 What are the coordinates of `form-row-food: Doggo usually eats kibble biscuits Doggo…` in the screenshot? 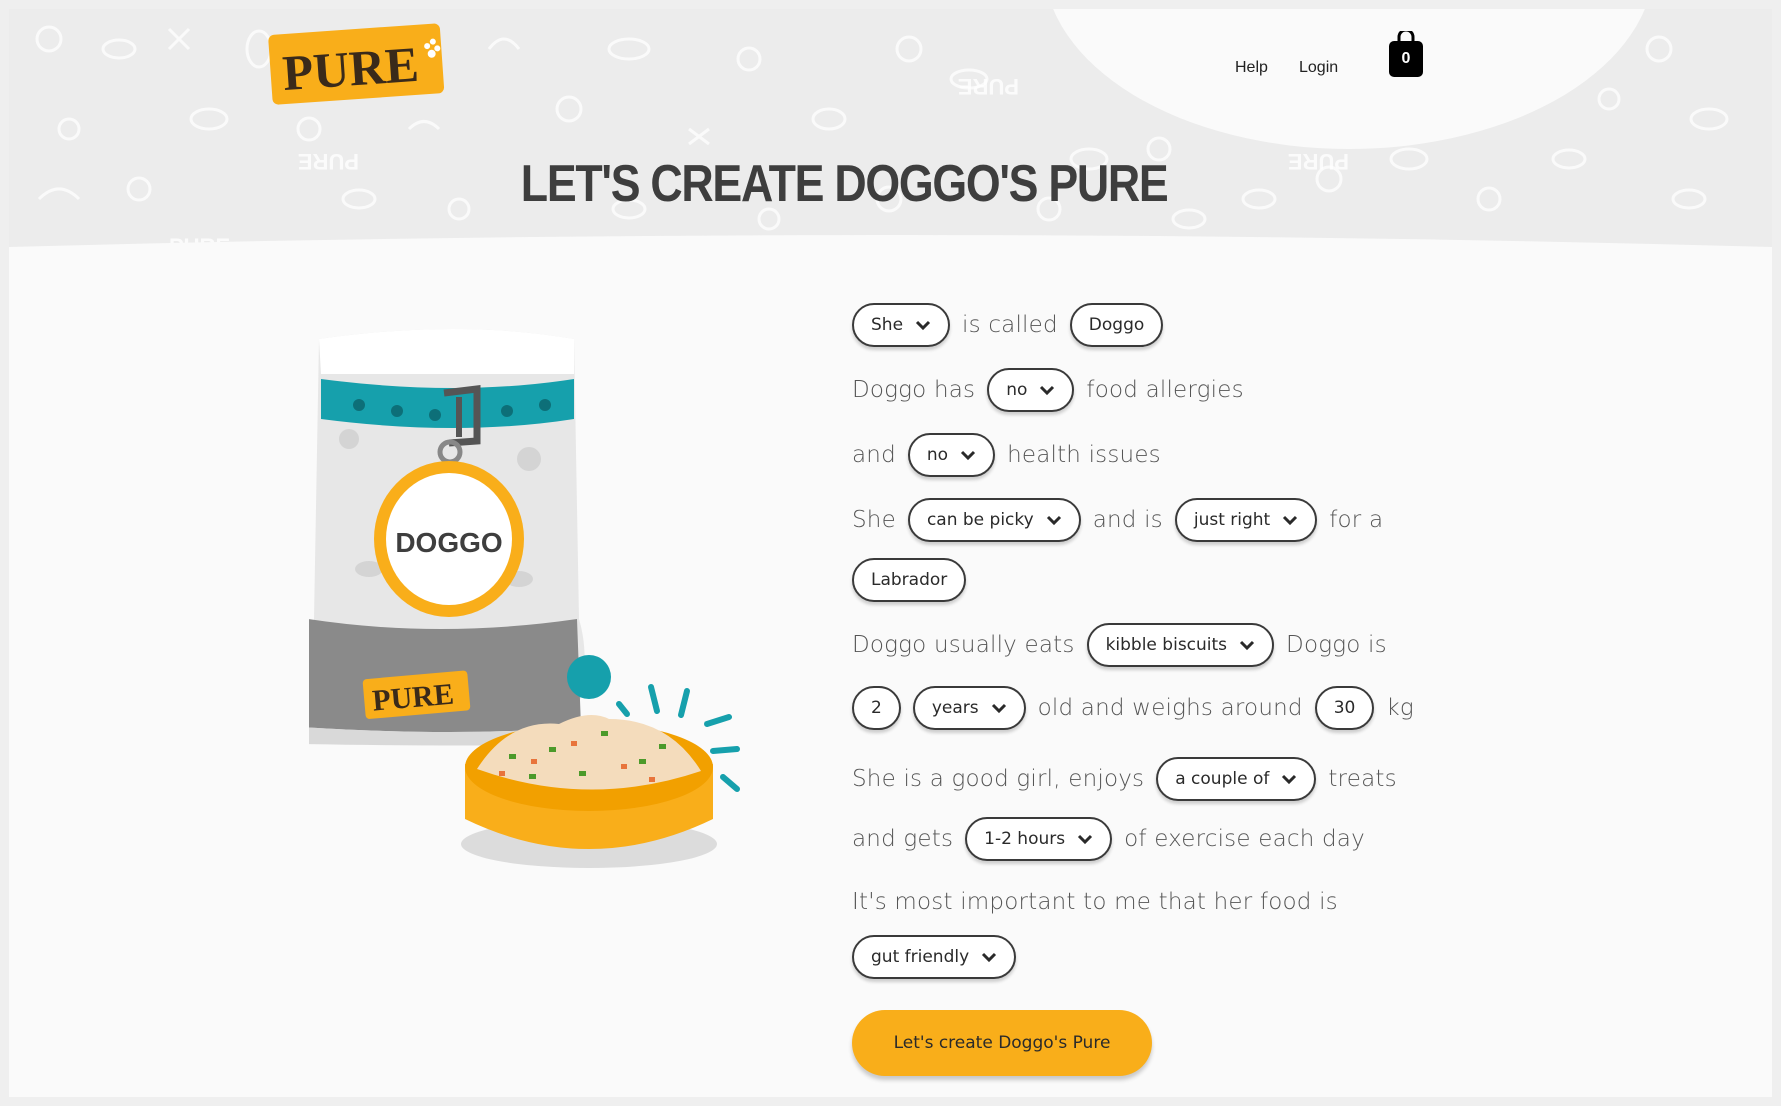 It's located at (1125, 645).